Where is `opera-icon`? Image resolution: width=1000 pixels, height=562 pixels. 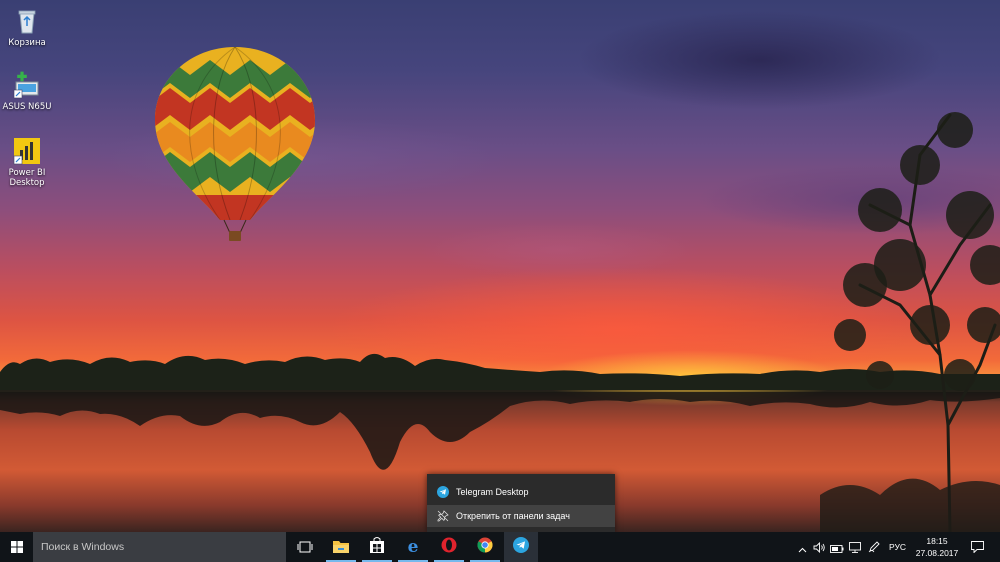
opera-icon is located at coordinates (449, 547).